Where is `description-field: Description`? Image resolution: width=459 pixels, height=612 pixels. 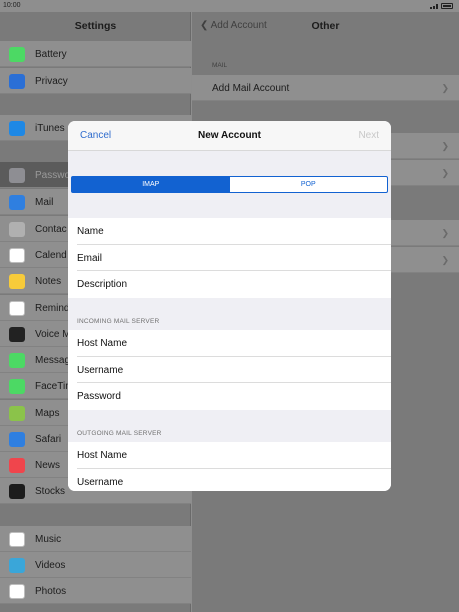 description-field: Description is located at coordinates (229, 284).